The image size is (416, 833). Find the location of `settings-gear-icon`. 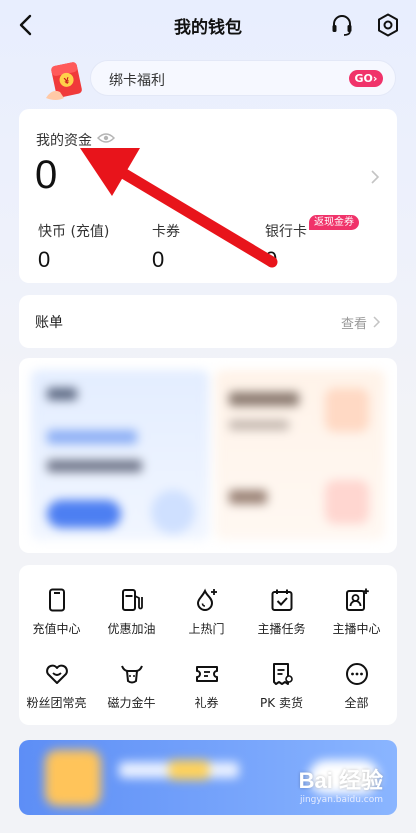

settings-gear-icon is located at coordinates (388, 25).